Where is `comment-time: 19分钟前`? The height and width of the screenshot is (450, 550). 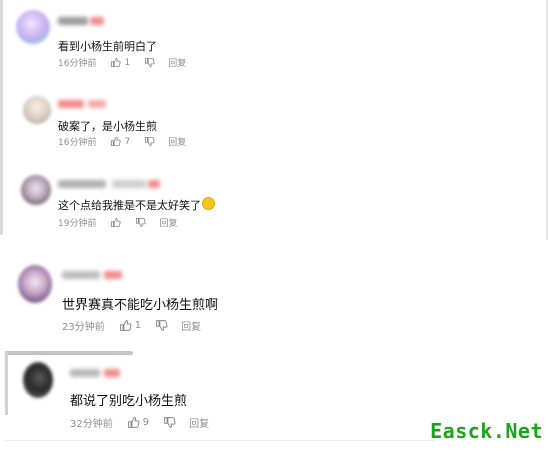 comment-time: 19分钟前 is located at coordinates (77, 224).